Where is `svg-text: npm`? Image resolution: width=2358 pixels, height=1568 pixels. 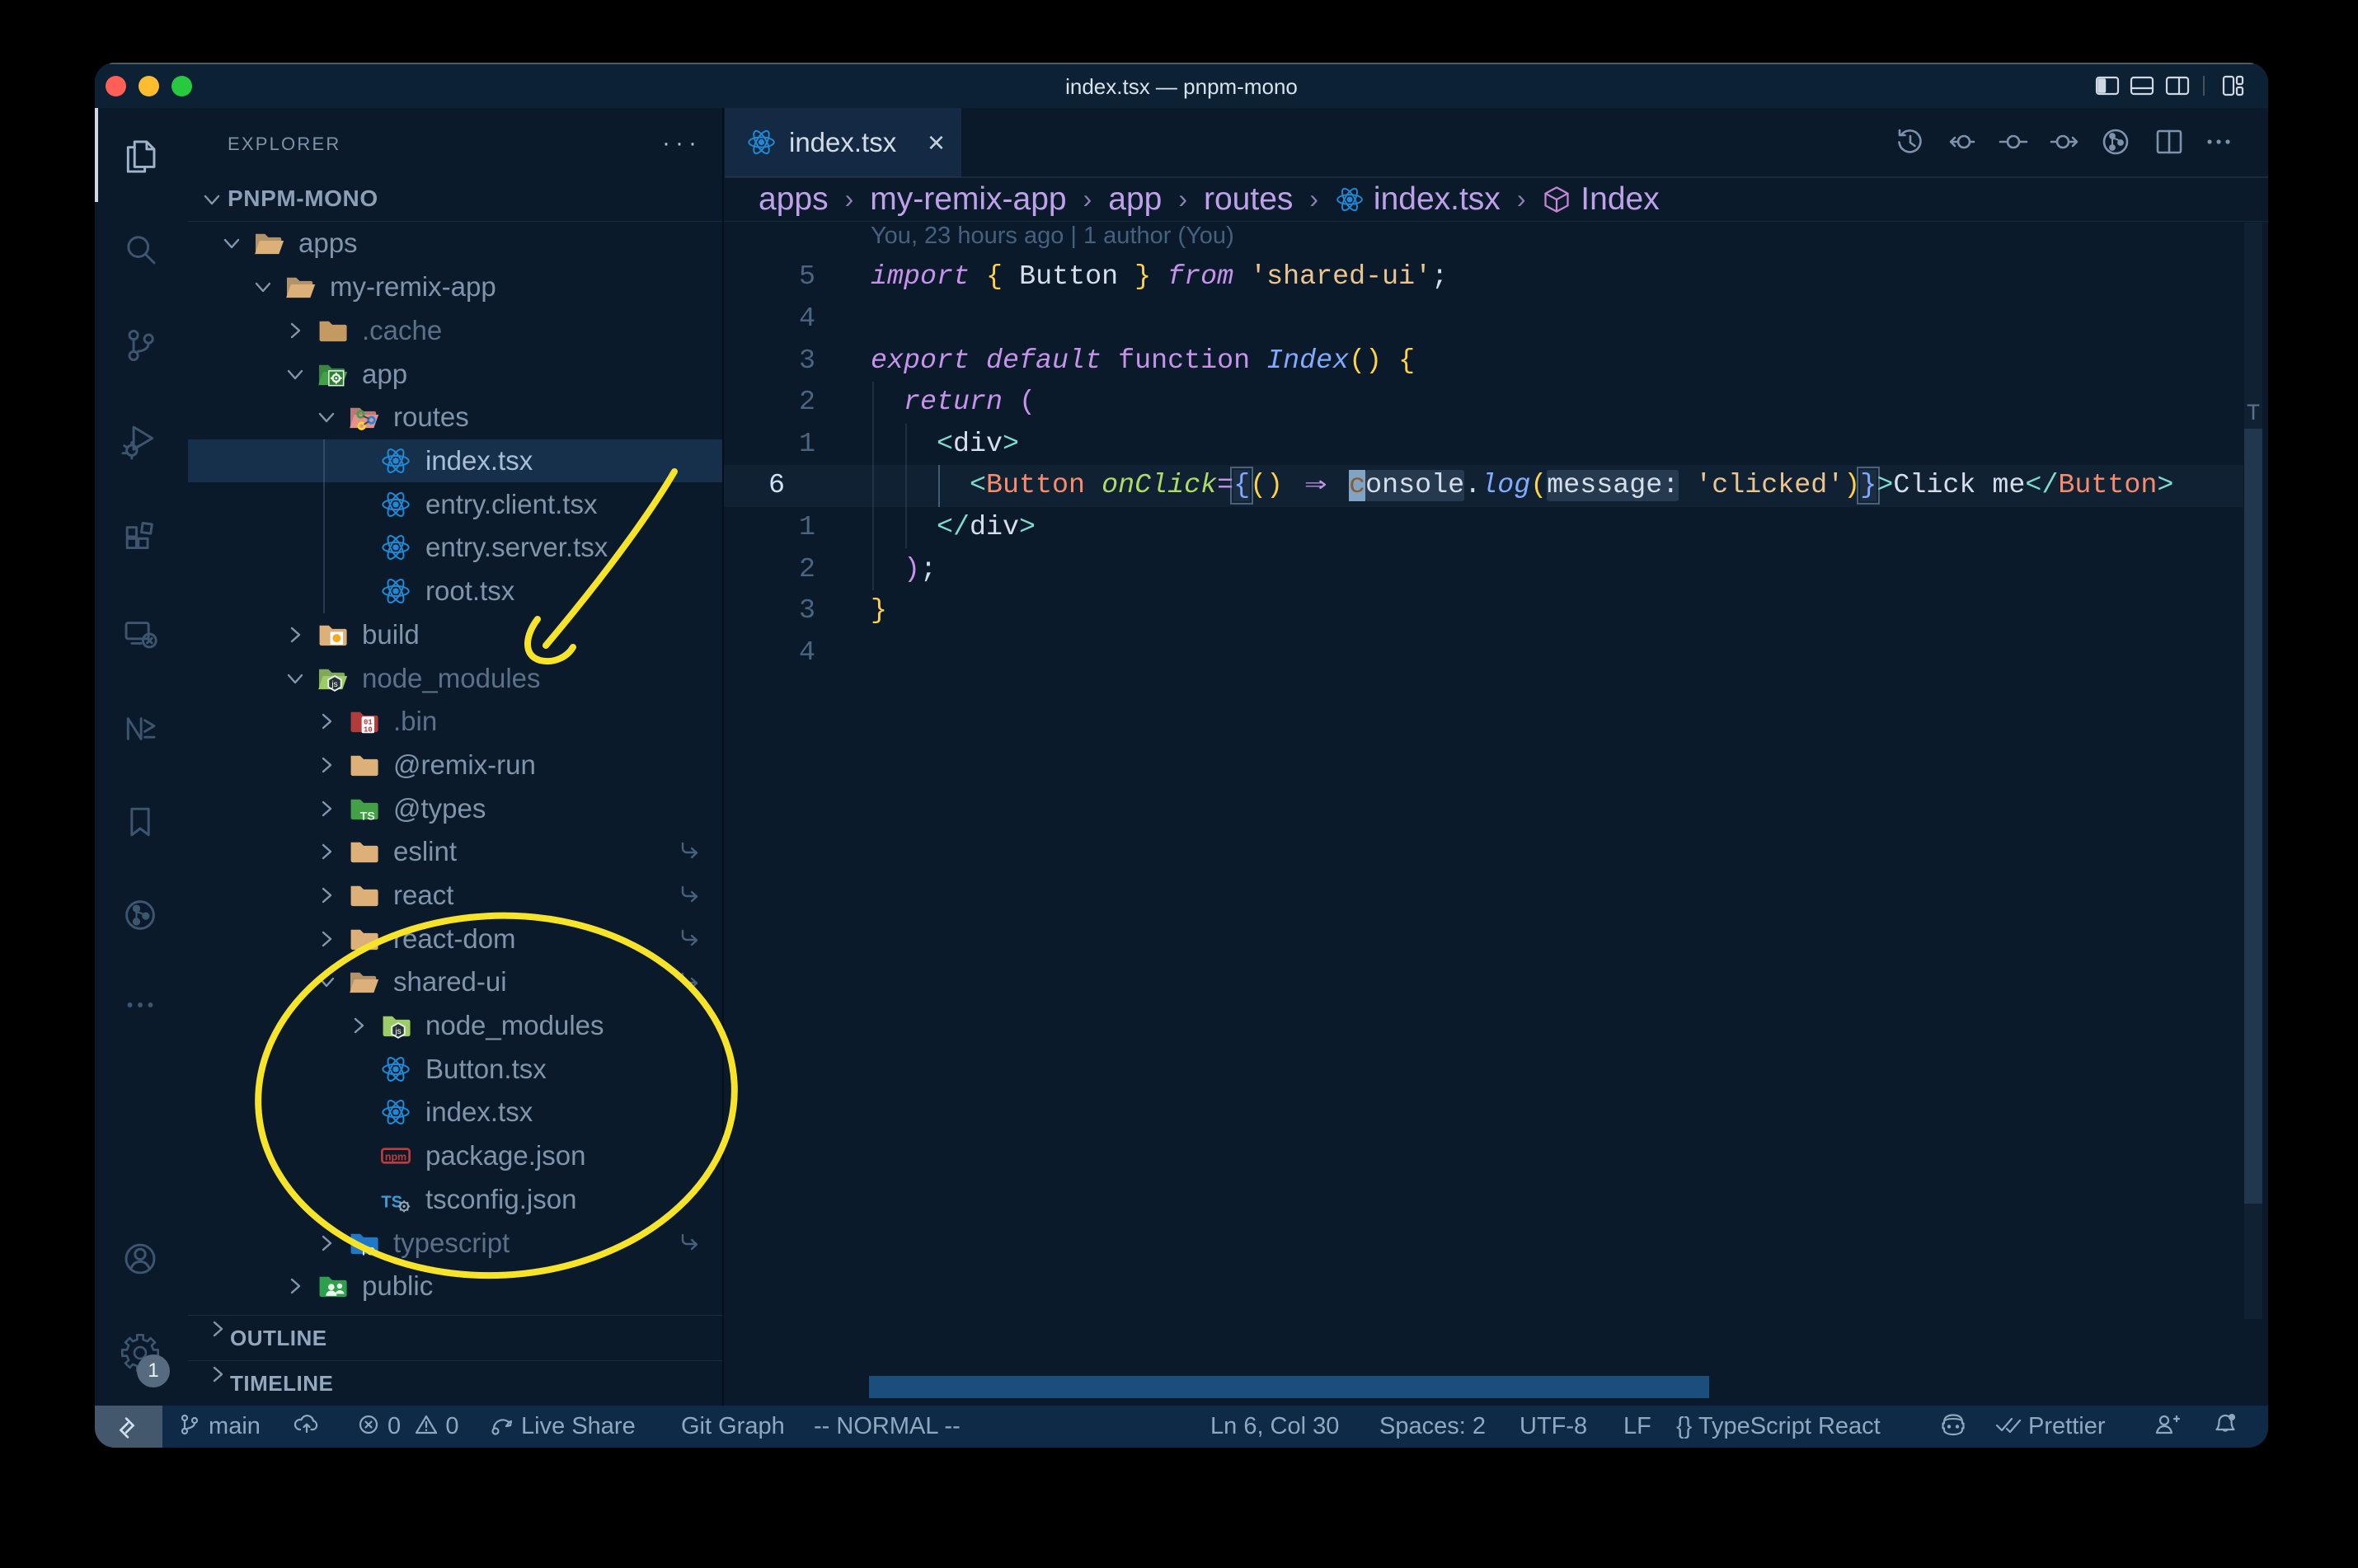 svg-text: npm is located at coordinates (396, 1156).